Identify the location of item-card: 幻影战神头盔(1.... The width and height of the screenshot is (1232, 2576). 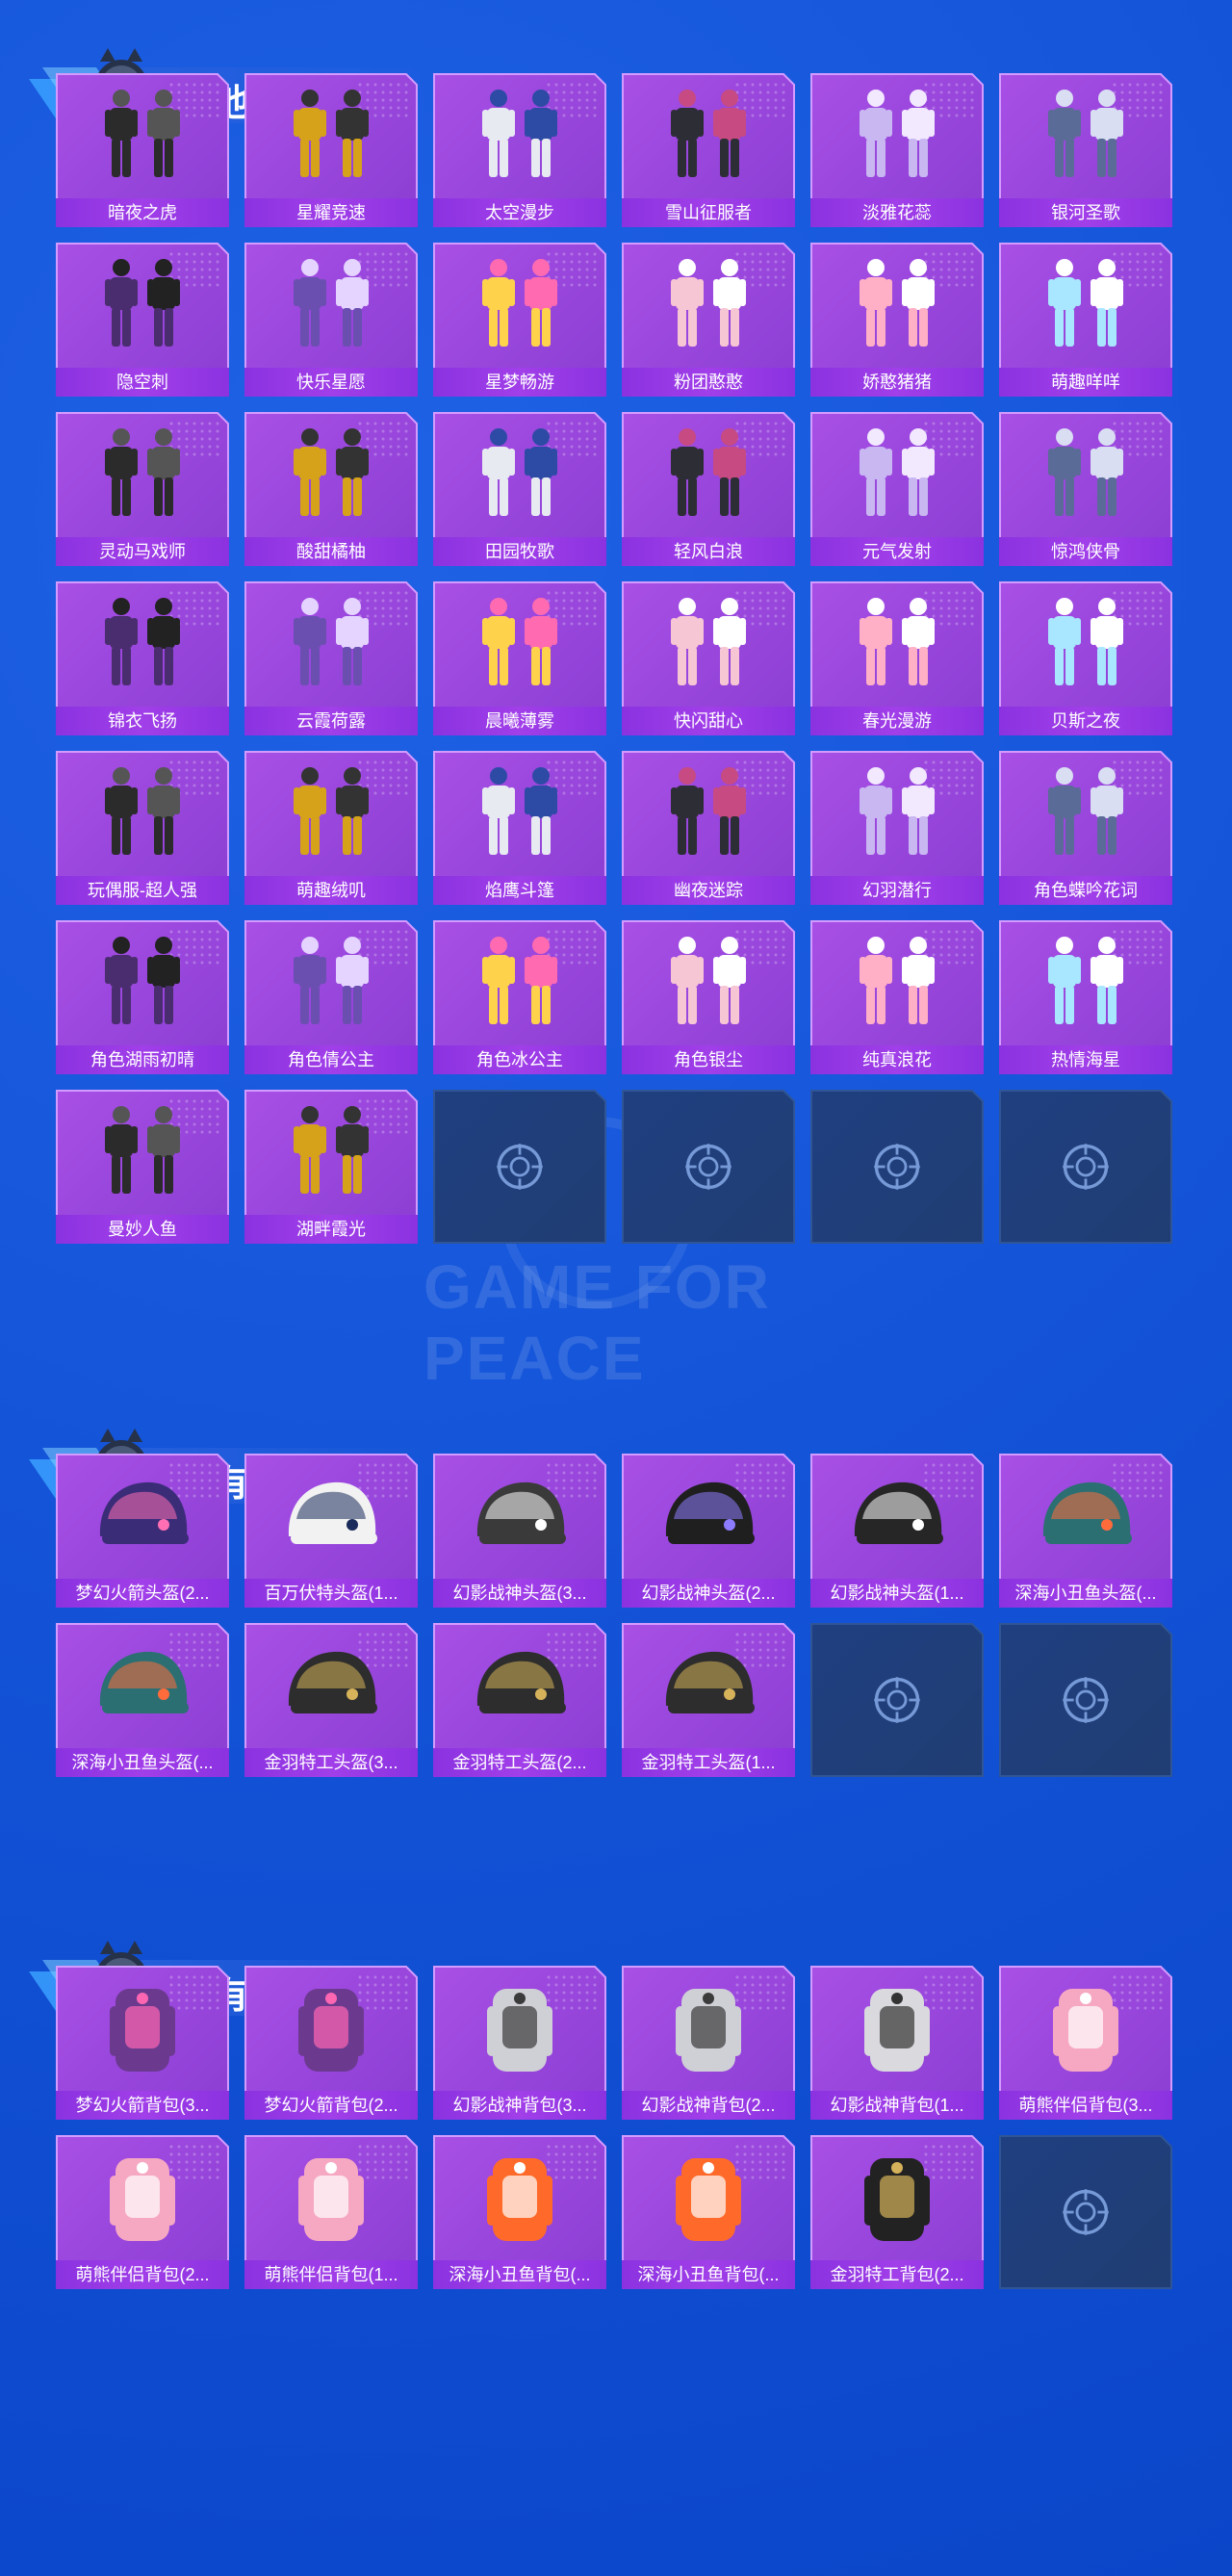
(897, 1531).